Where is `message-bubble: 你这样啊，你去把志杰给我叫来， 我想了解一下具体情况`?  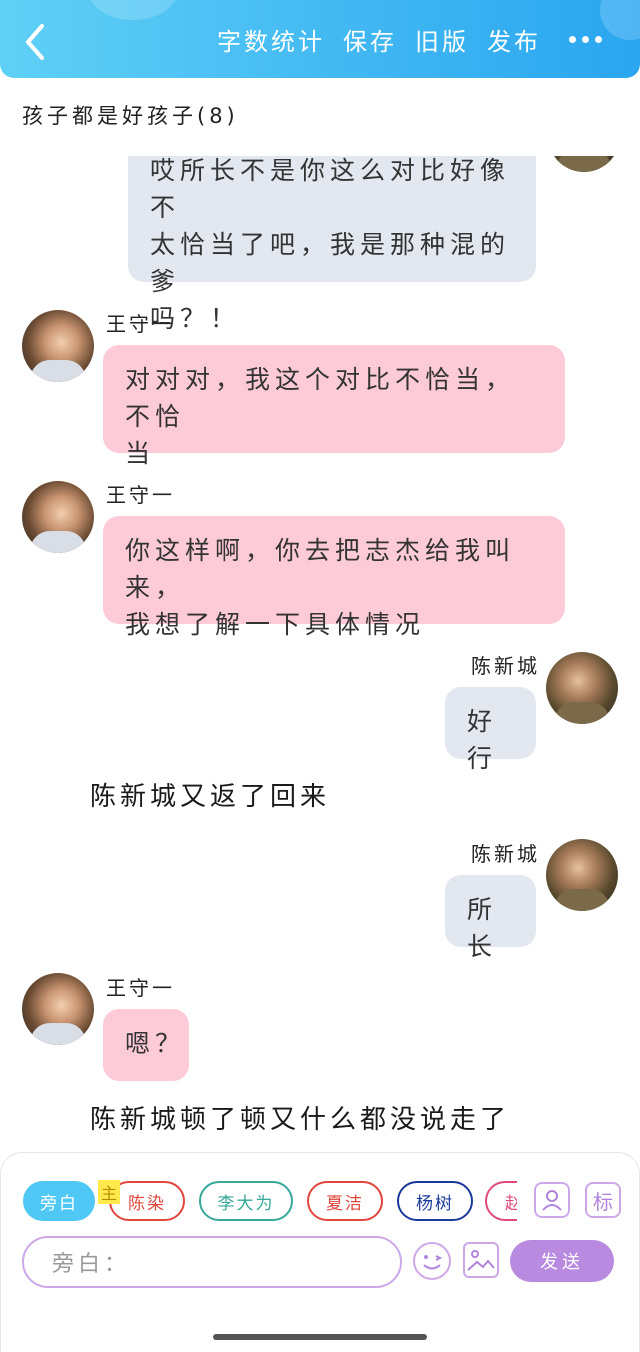
message-bubble: 你这样啊，你去把志杰给我叫来， 我想了解一下具体情况 is located at coordinates (334, 577).